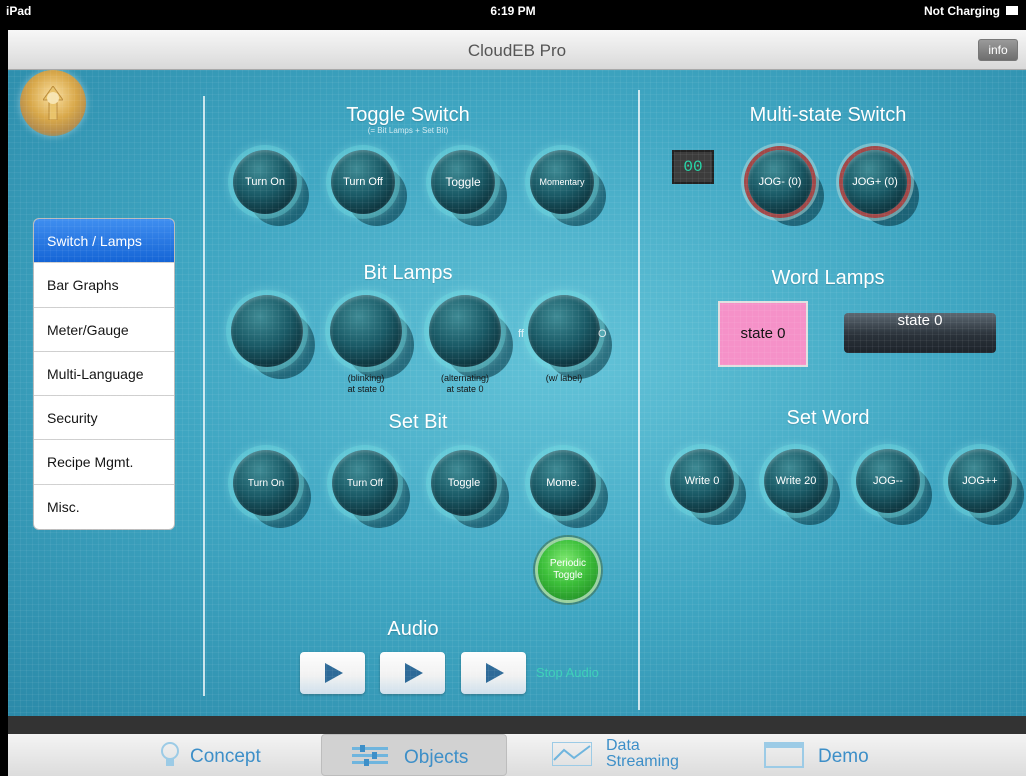  I want to click on page-title: CloudEB Pro, so click(517, 50).